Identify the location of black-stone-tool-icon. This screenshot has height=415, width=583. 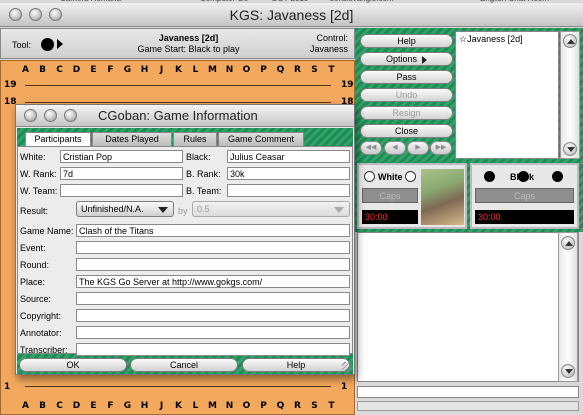
(47, 44).